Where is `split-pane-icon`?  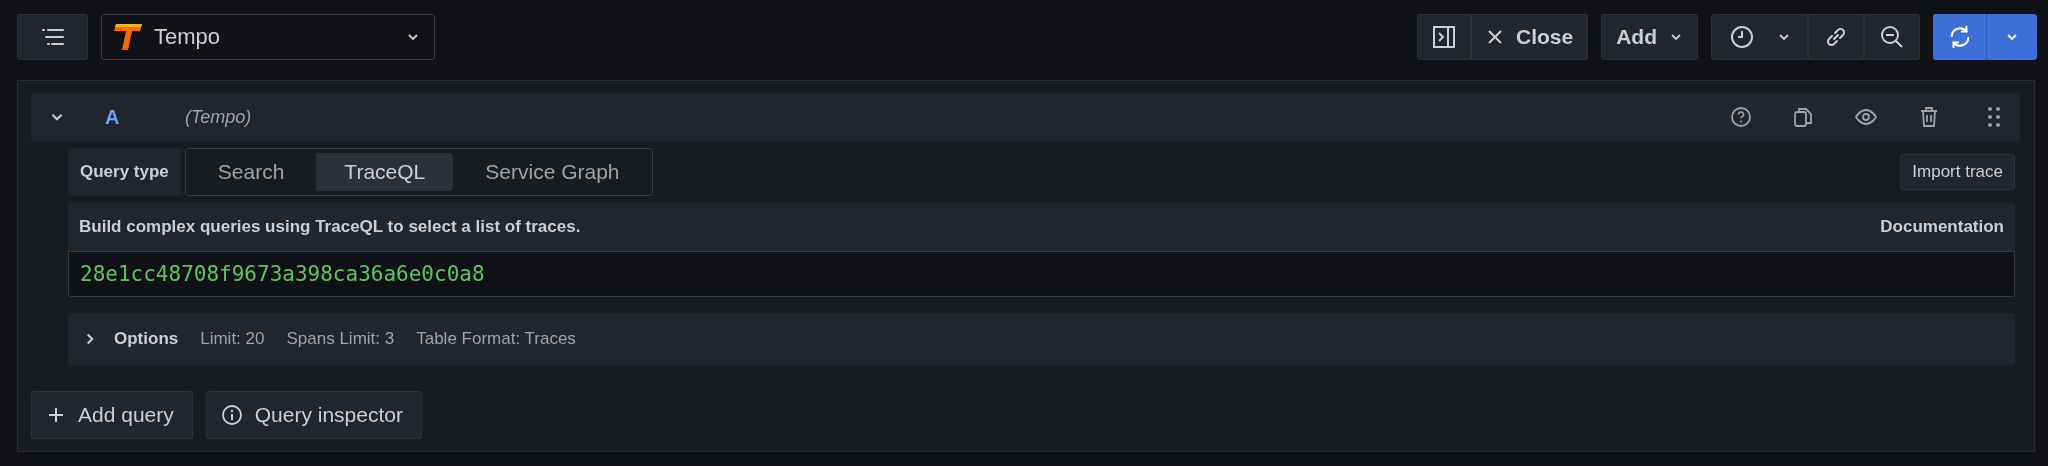 split-pane-icon is located at coordinates (1444, 37).